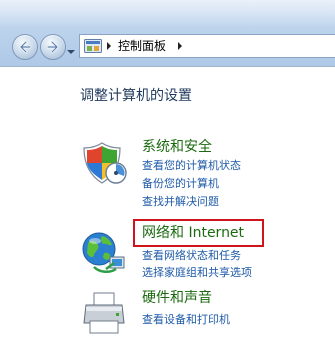  Describe the element at coordinates (186, 320) in the screenshot. I see `link-devices-printers: 查看设备和打印机` at that location.